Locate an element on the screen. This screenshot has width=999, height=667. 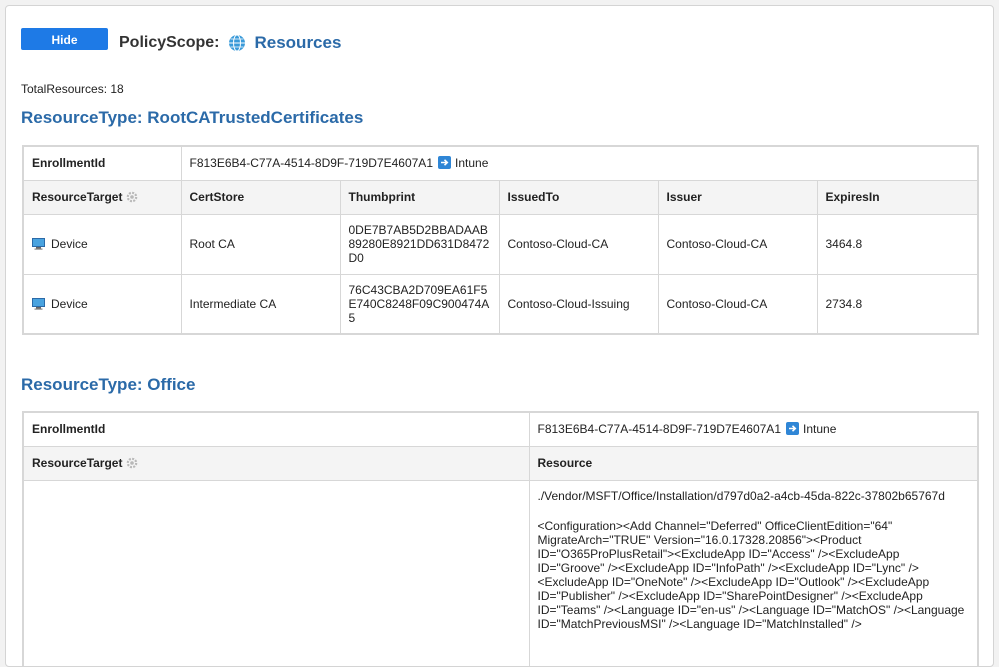
column-header-certstore: CertStore is located at coordinates (260, 197).